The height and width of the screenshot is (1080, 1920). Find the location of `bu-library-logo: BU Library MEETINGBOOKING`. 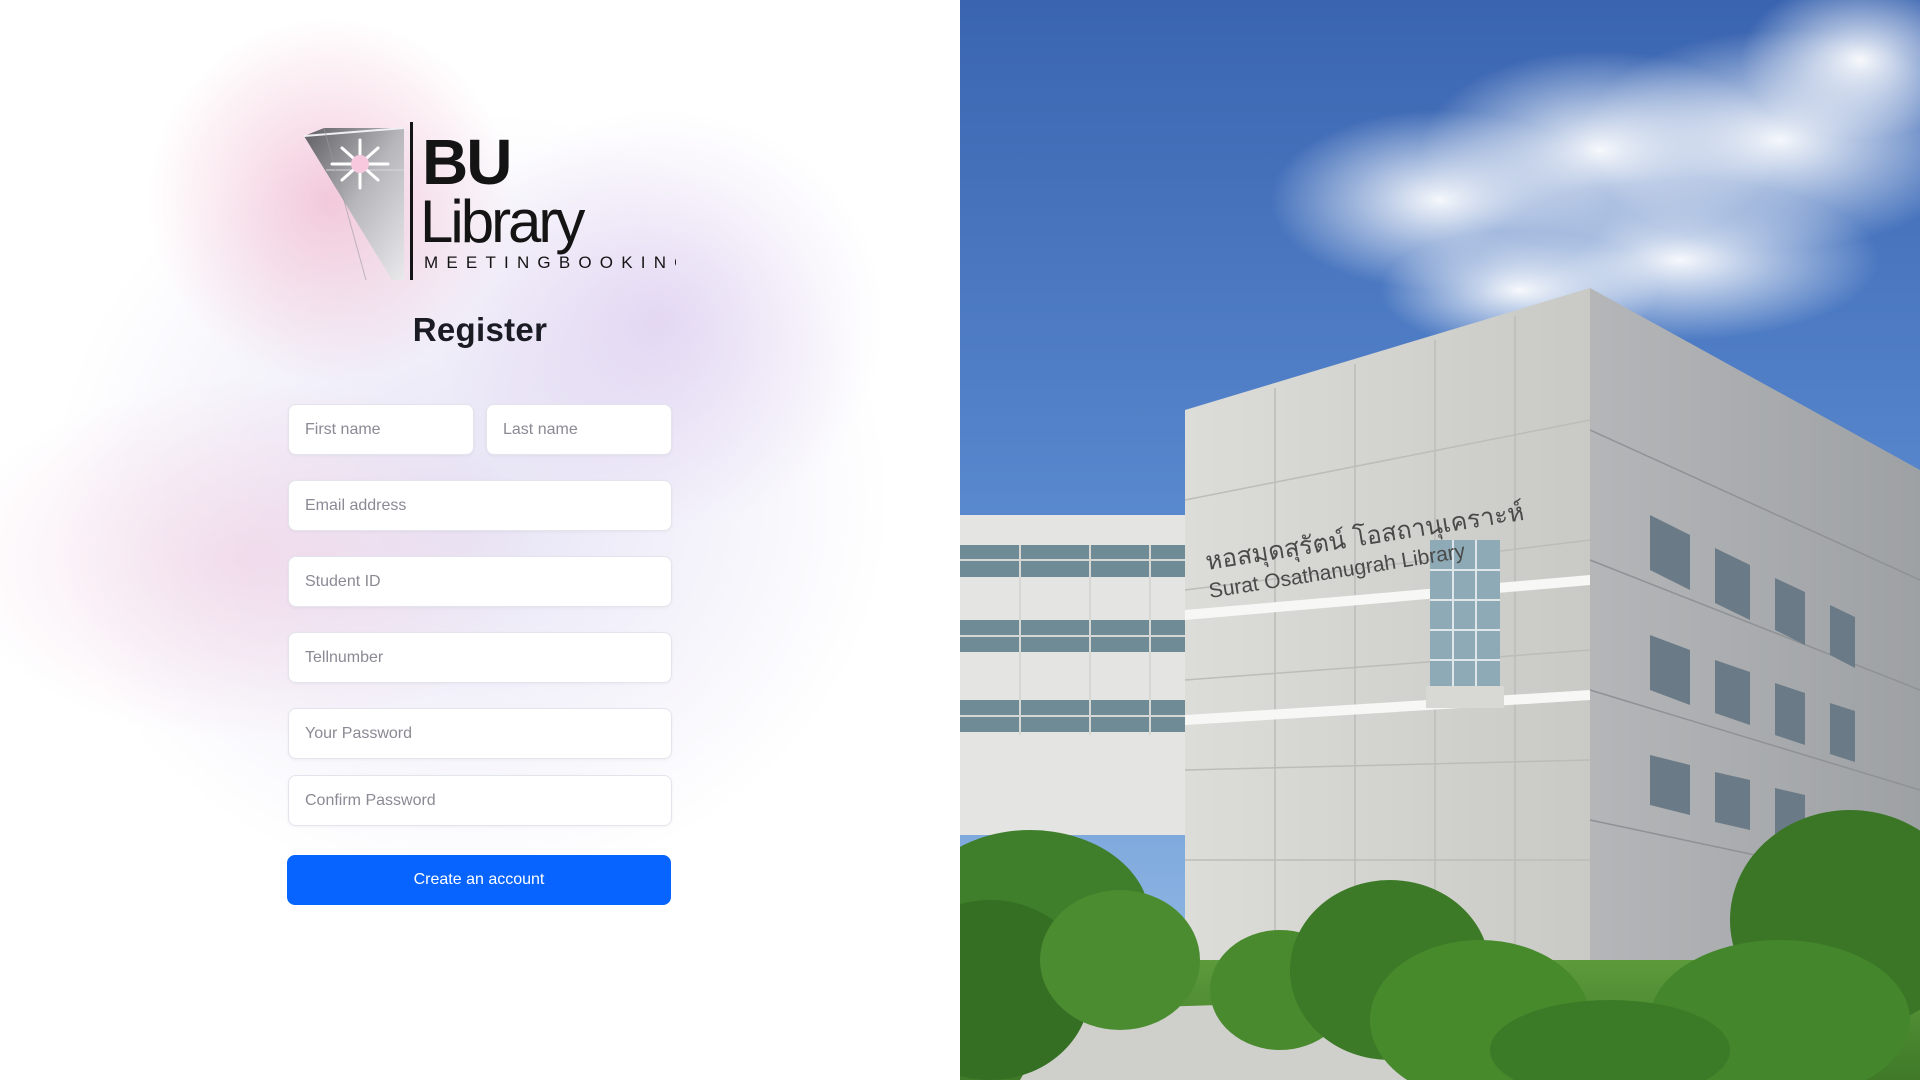

bu-library-logo: BU Library MEETINGBOOKING is located at coordinates (486, 200).